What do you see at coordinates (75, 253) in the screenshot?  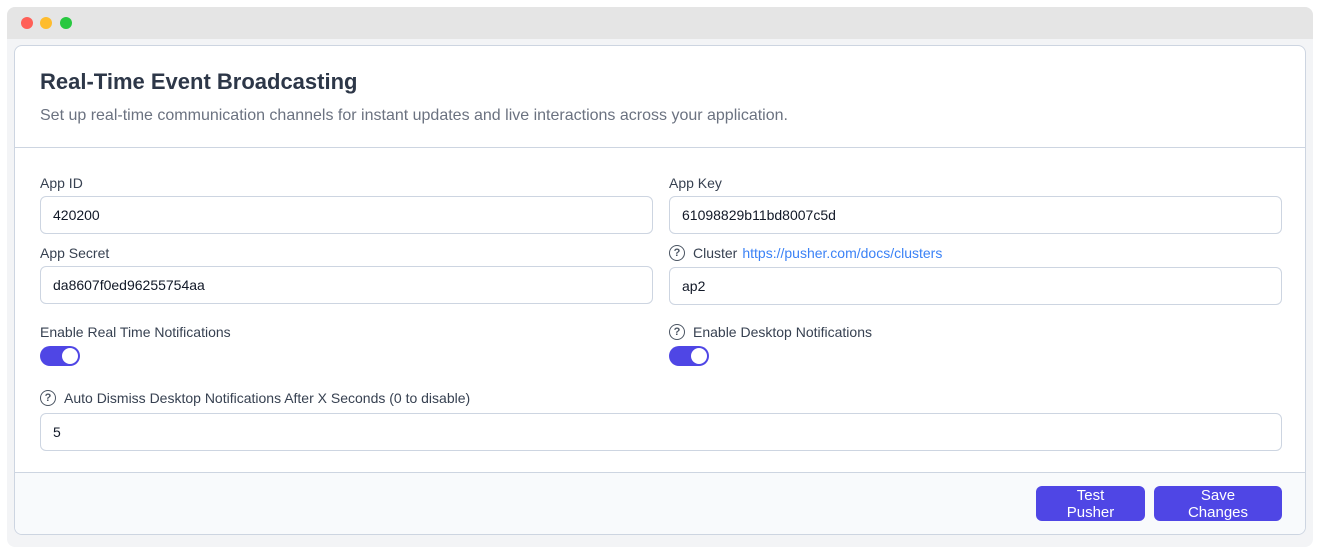 I see `app-secret-label: App Secret` at bounding box center [75, 253].